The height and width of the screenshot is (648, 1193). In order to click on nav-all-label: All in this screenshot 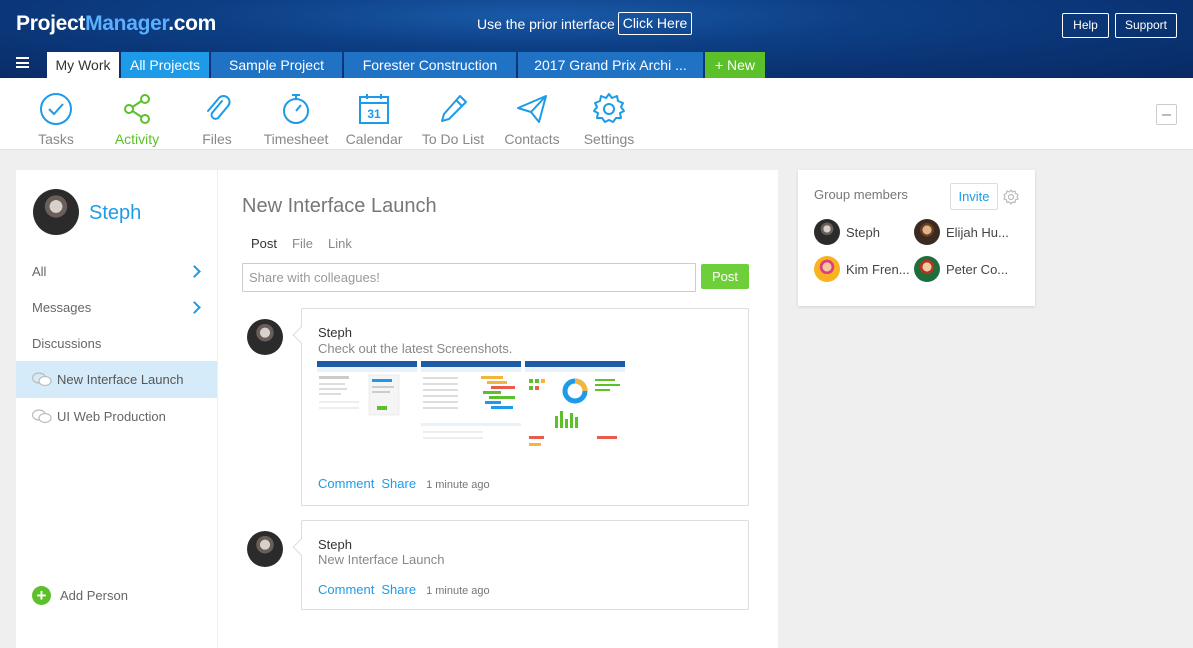, I will do `click(39, 271)`.